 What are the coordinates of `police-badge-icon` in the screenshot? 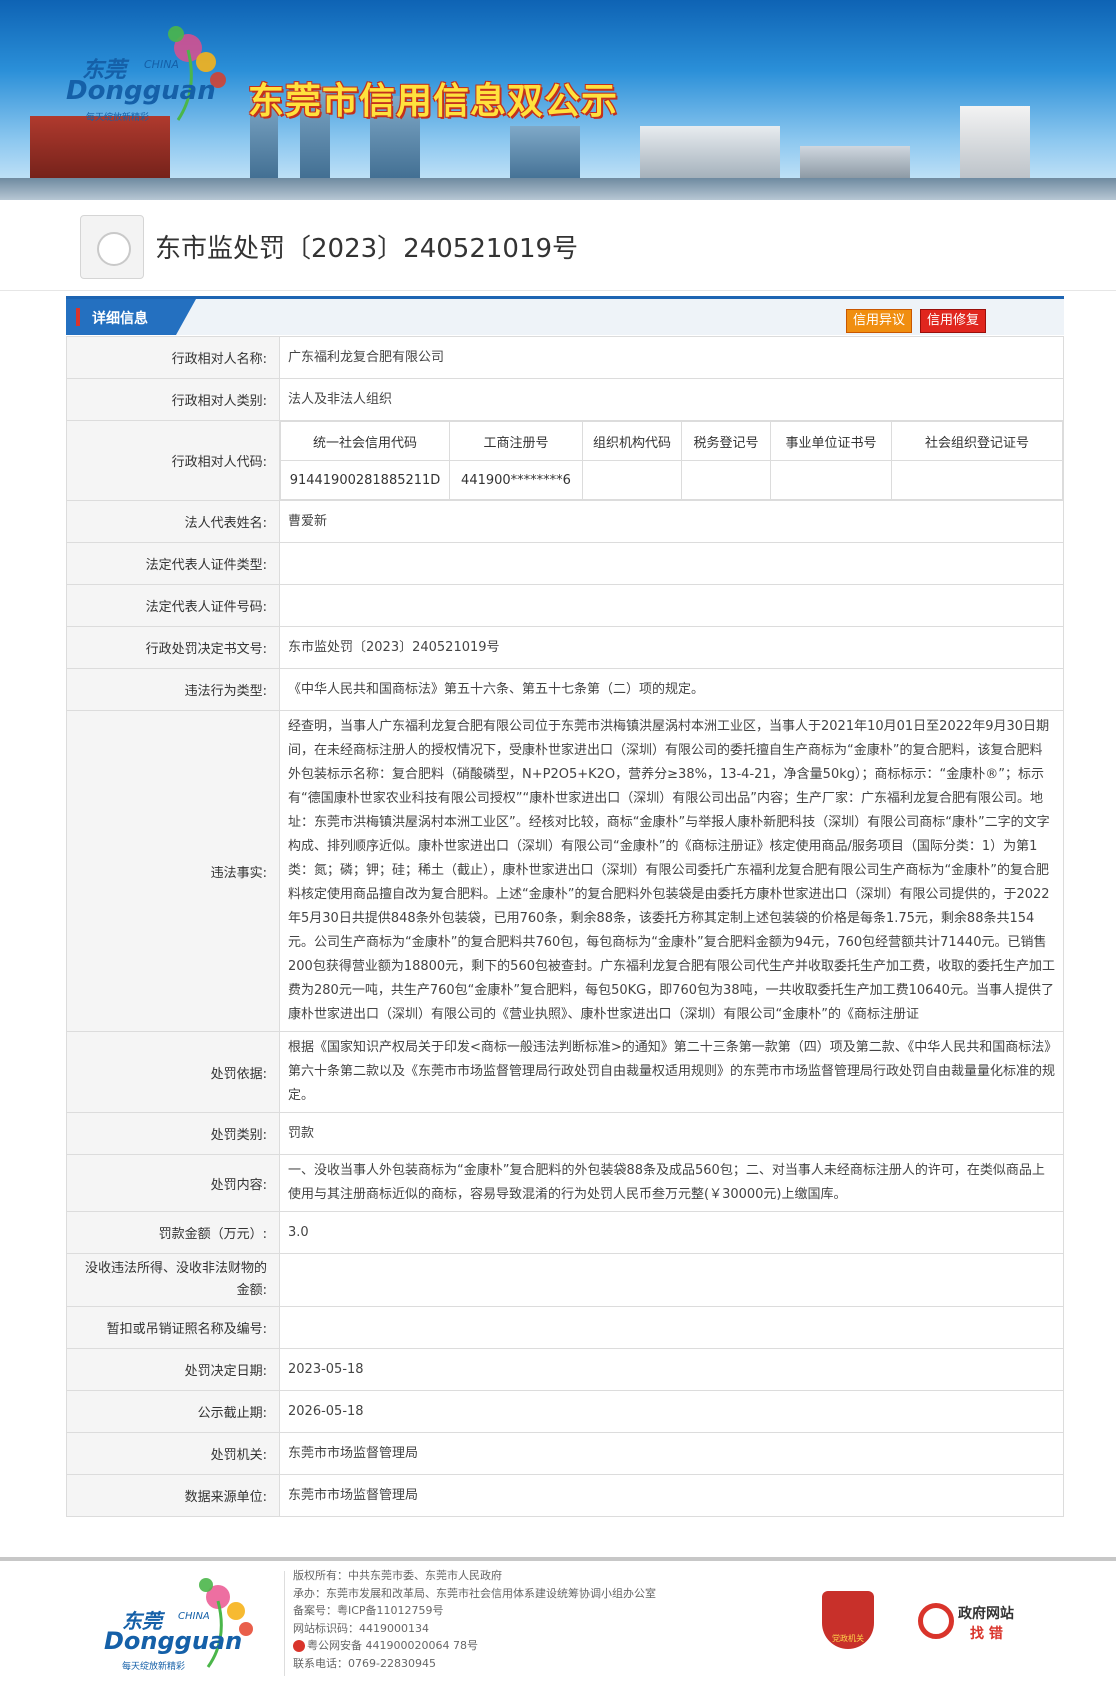 It's located at (299, 1646).